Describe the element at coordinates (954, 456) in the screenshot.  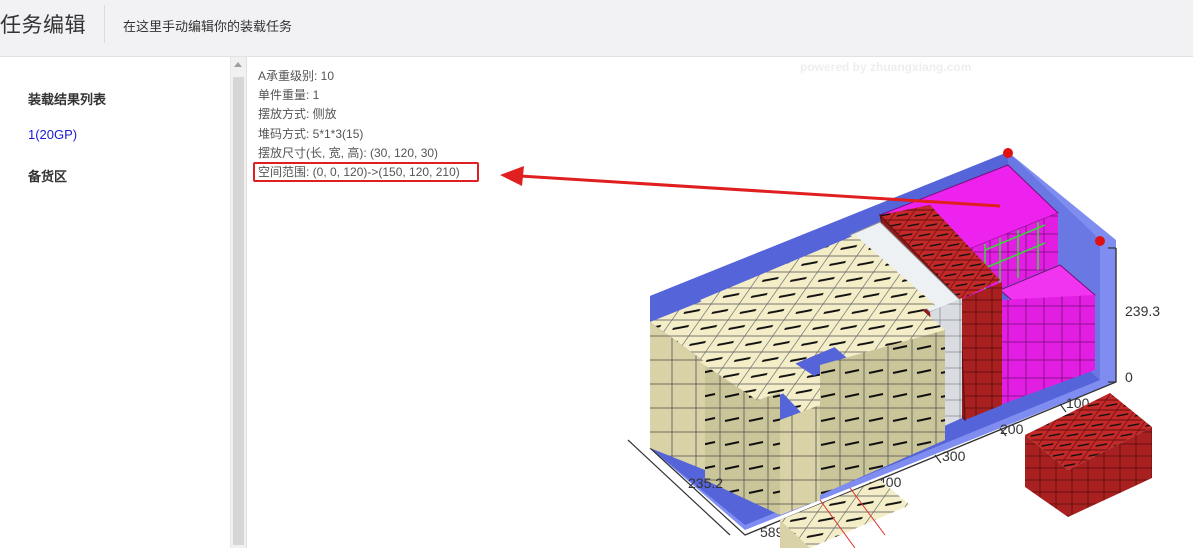
I see `axis-depth-tick-300: 300` at that location.